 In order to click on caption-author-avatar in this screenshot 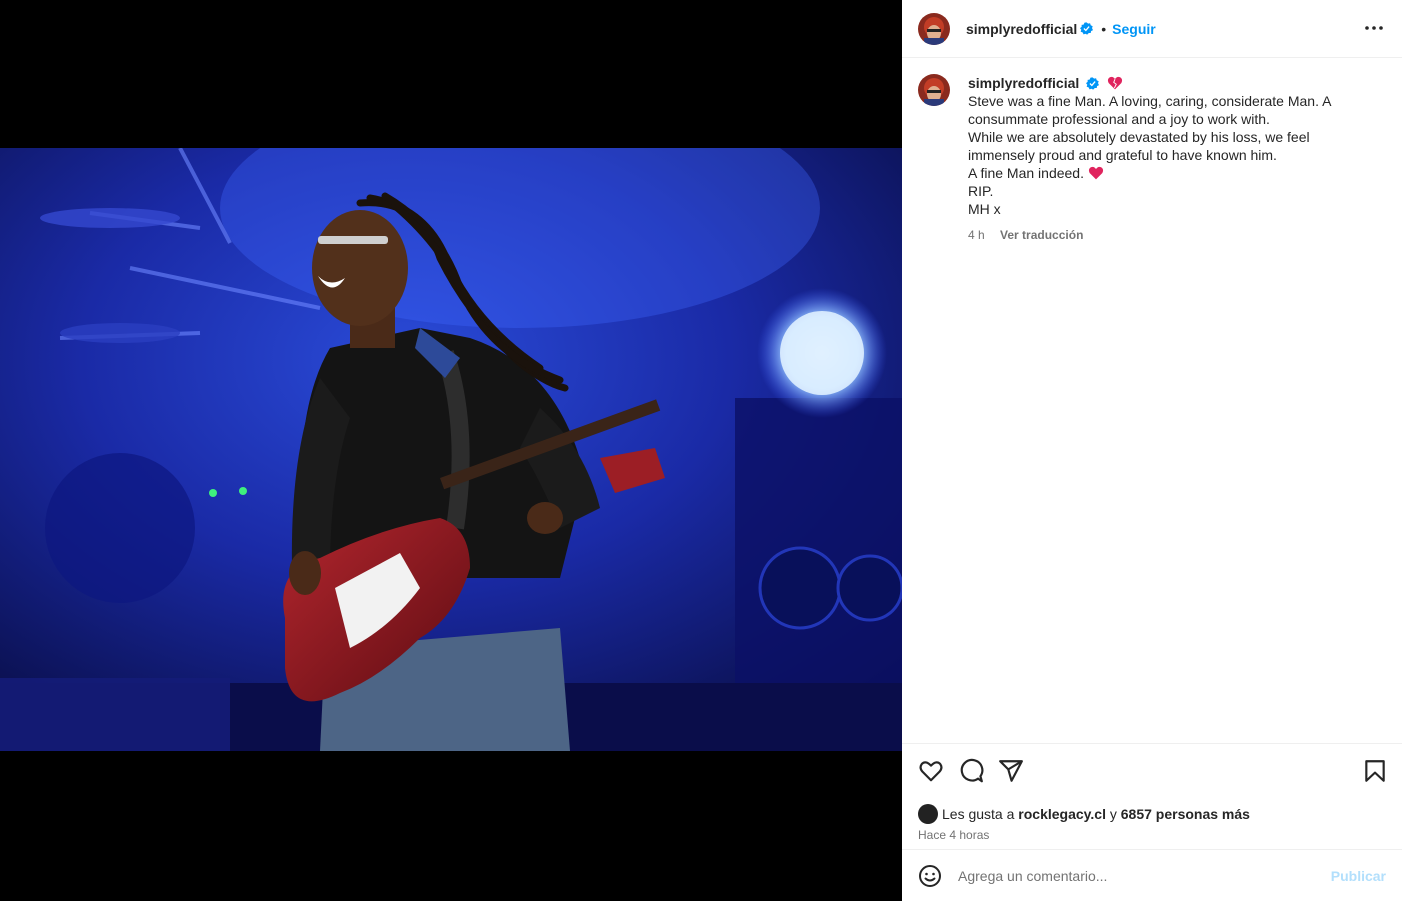, I will do `click(934, 90)`.